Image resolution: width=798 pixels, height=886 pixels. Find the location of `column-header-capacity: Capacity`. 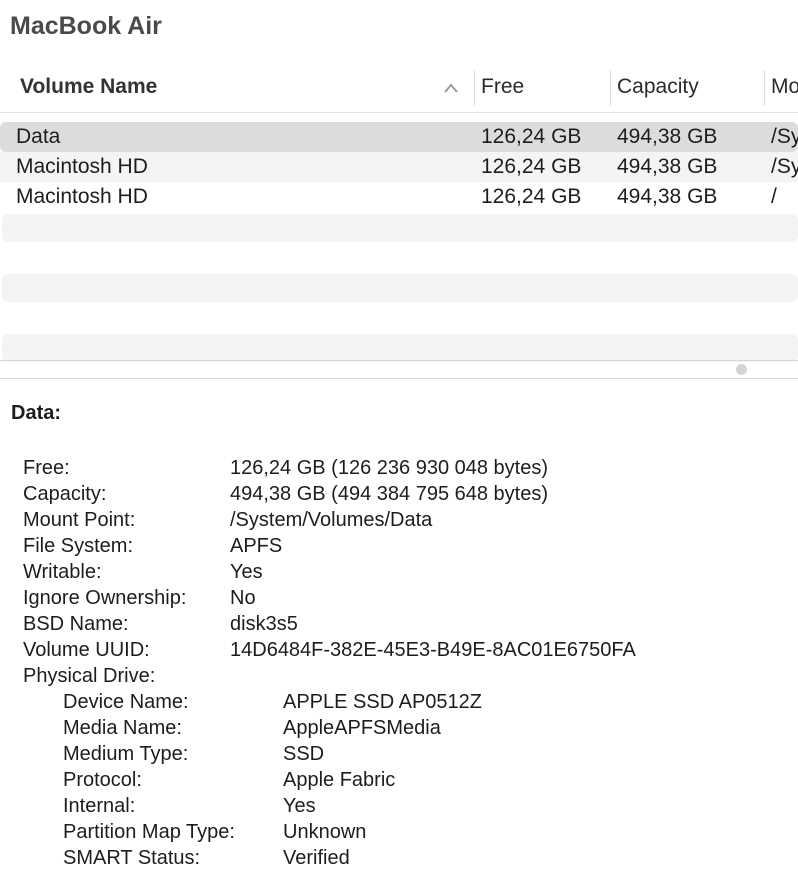

column-header-capacity: Capacity is located at coordinates (687, 88).